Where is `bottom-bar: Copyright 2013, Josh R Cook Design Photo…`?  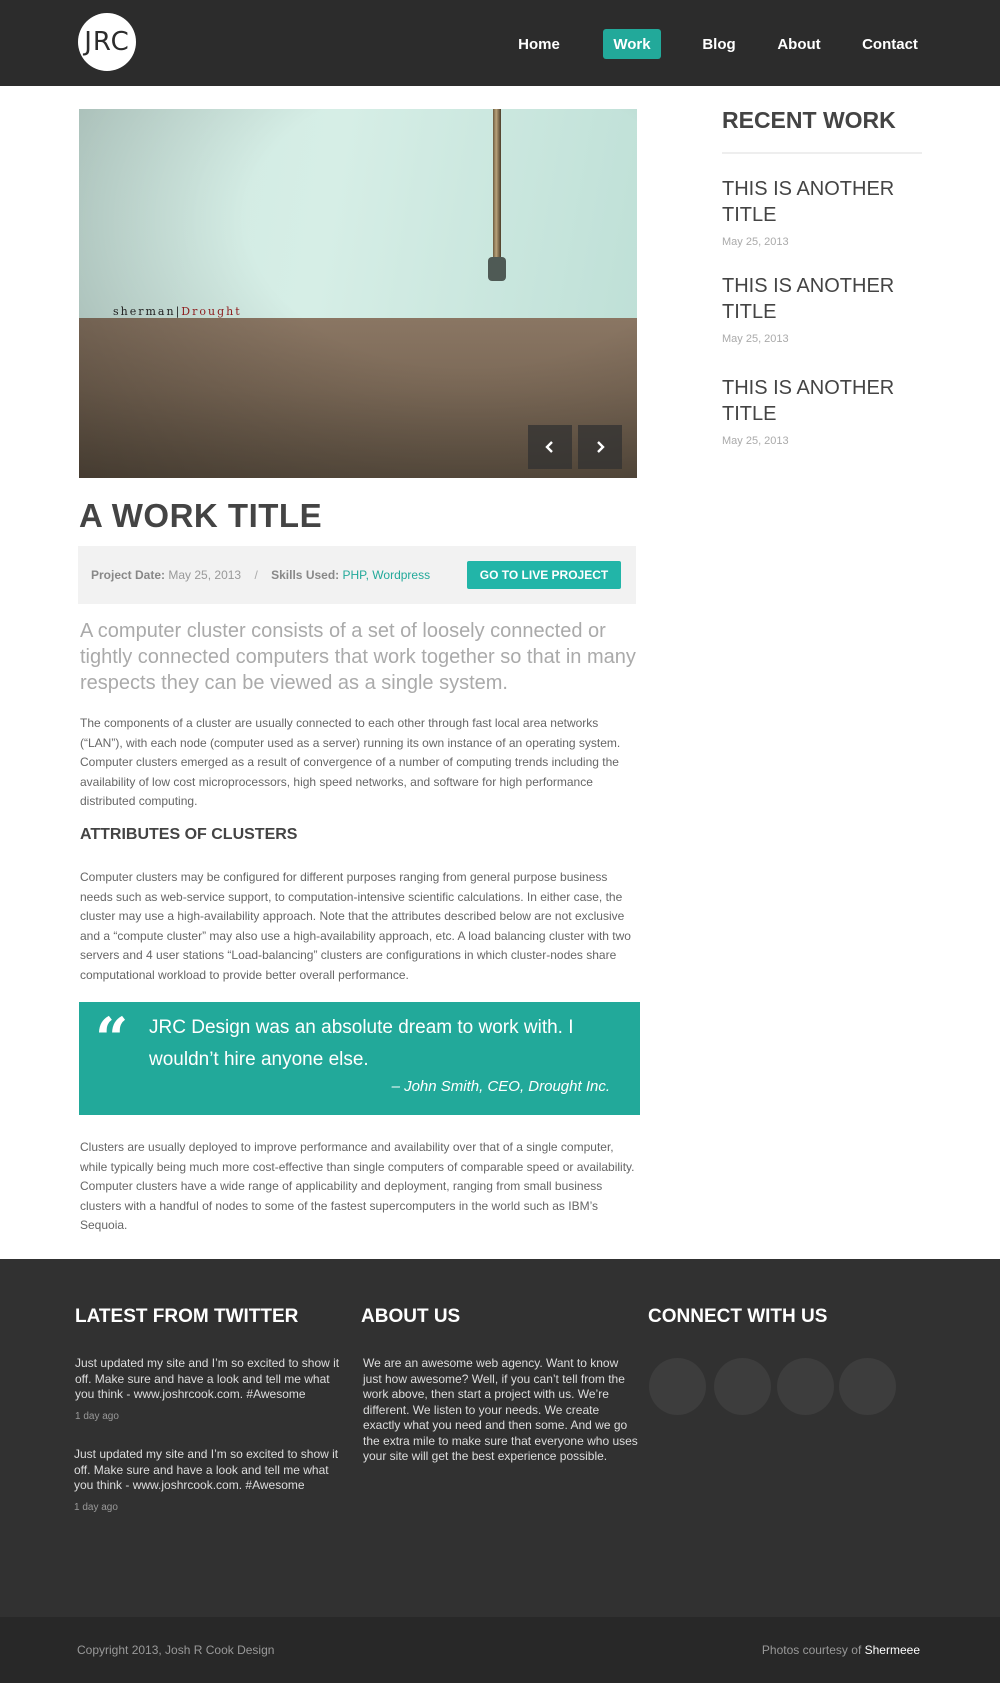 bottom-bar: Copyright 2013, Josh R Cook Design Photo… is located at coordinates (500, 1650).